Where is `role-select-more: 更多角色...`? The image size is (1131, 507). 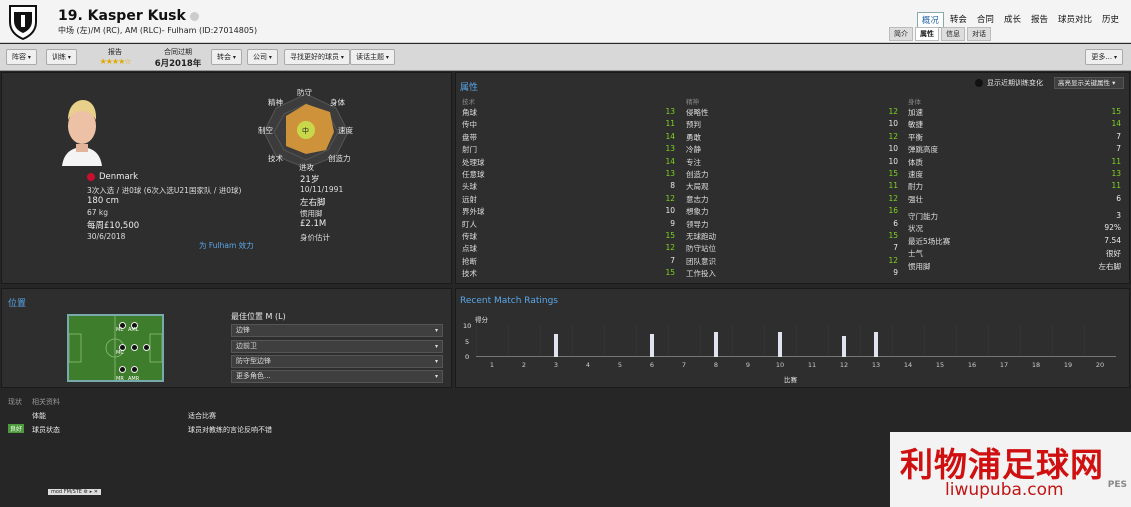
role-select-more: 更多角色... is located at coordinates (337, 376).